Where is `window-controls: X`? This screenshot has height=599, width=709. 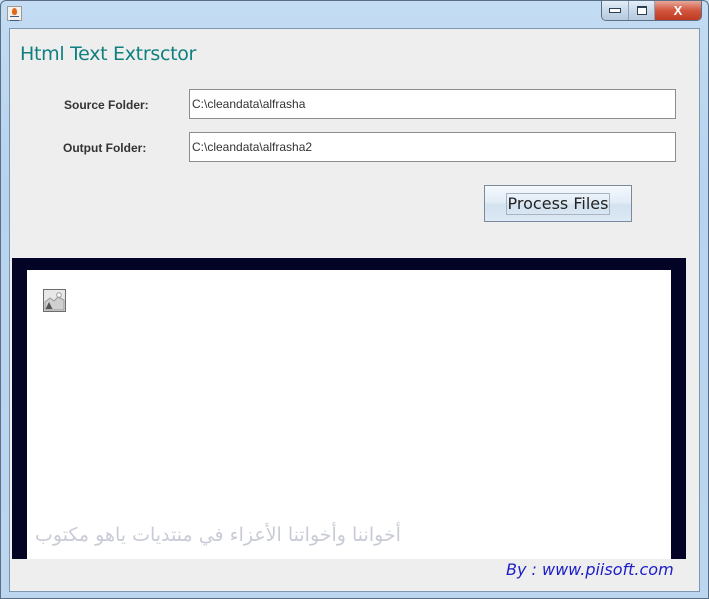
window-controls: X is located at coordinates (651, 11).